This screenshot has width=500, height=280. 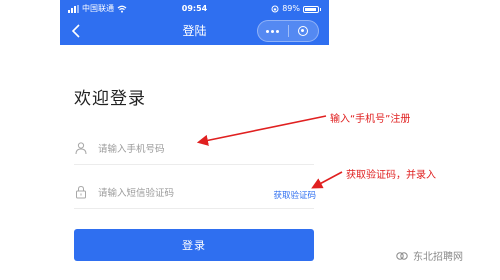 What do you see at coordinates (402, 255) in the screenshot?
I see `wechat-channel-icon` at bounding box center [402, 255].